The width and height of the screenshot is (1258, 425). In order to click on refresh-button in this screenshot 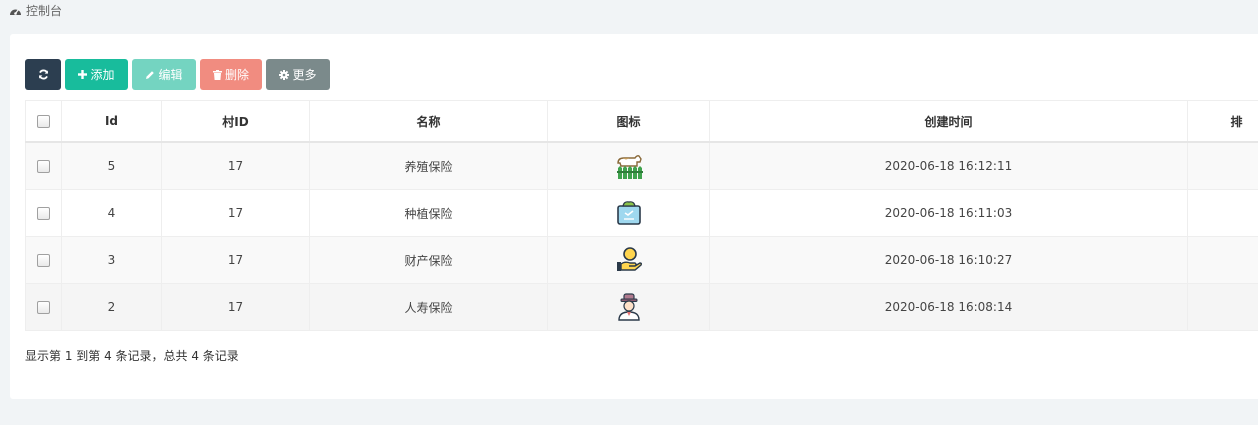, I will do `click(43, 74)`.